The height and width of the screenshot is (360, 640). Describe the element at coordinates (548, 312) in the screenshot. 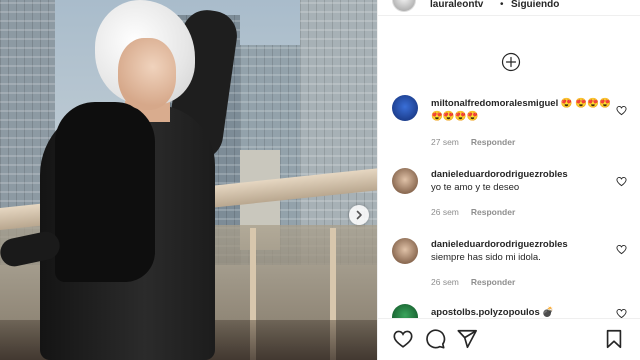

I see `comment-text: 💣` at that location.